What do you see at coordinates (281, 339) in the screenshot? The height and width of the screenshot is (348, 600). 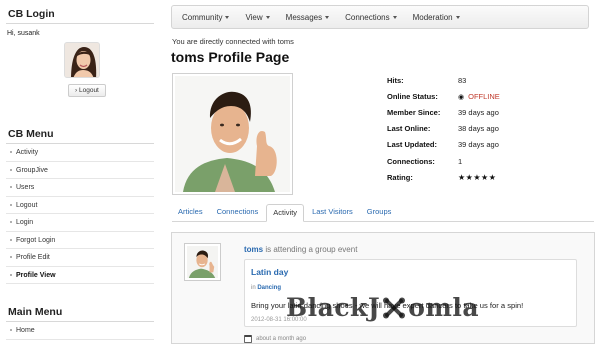 I see `activity-timestamp: about a month ago` at bounding box center [281, 339].